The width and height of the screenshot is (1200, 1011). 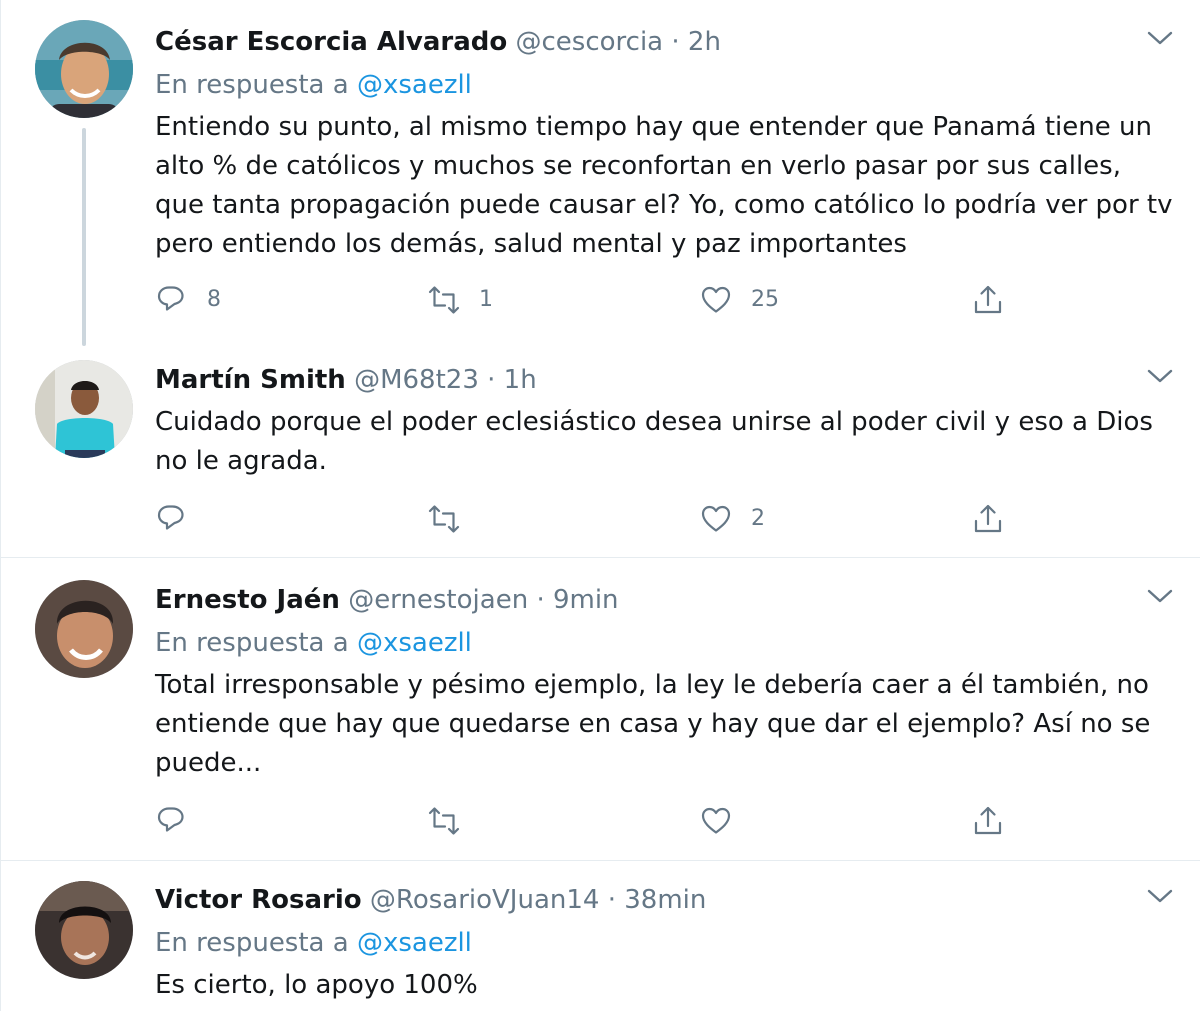 What do you see at coordinates (438, 600) in the screenshot?
I see `author-handle: @ernestojaen` at bounding box center [438, 600].